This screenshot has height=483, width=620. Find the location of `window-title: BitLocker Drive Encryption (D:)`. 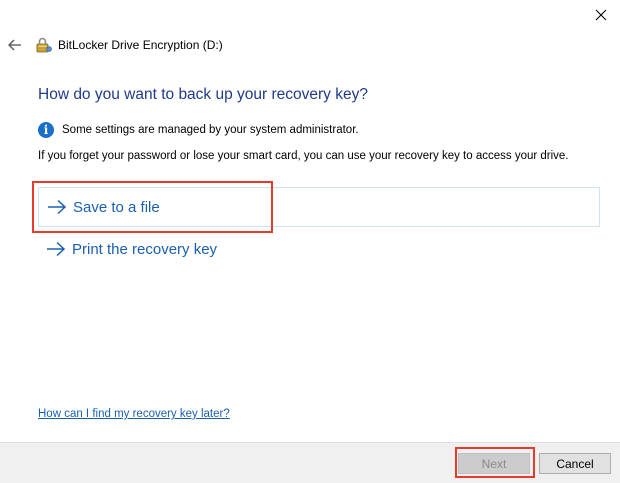

window-title: BitLocker Drive Encryption (D:) is located at coordinates (140, 45).